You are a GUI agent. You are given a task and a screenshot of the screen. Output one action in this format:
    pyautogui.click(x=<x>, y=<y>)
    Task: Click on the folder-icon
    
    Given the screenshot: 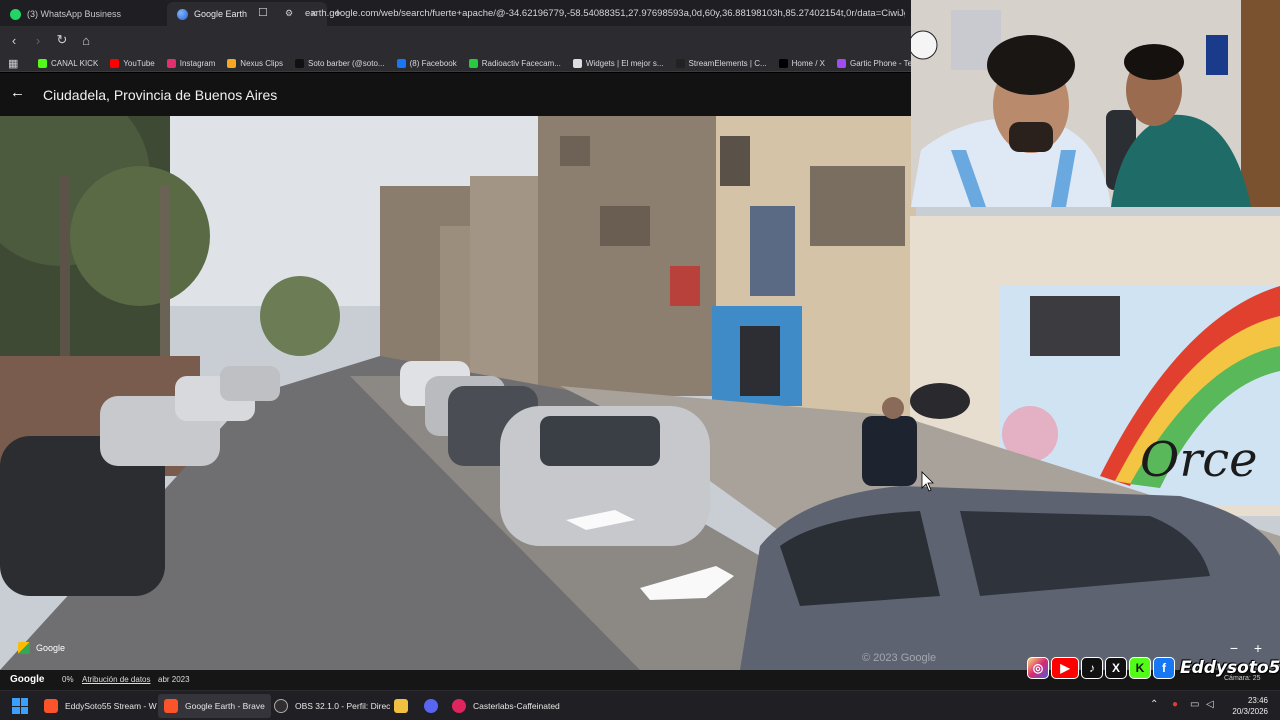 What is the action you would take?
    pyautogui.click(x=401, y=706)
    